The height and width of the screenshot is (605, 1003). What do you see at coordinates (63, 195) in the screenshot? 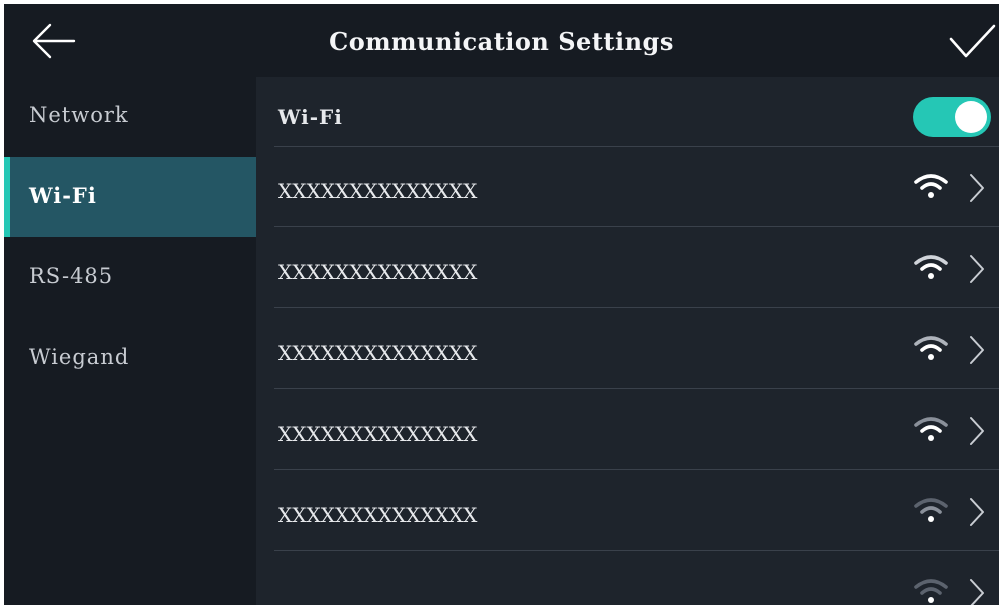
I see `sidebar-item-label: Wi-Fi` at bounding box center [63, 195].